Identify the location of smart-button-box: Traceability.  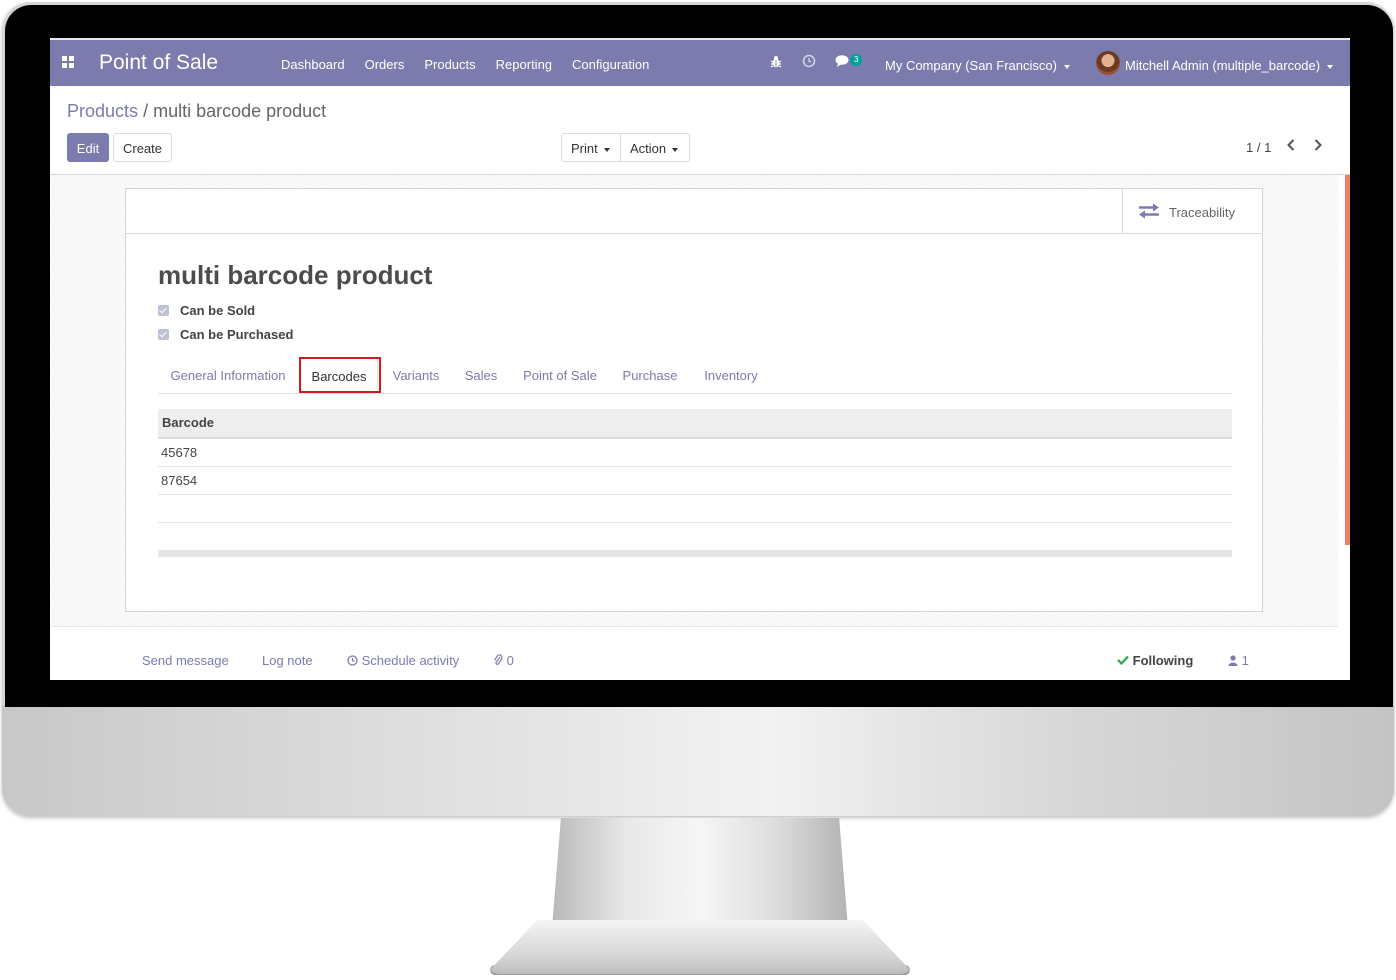
(694, 211).